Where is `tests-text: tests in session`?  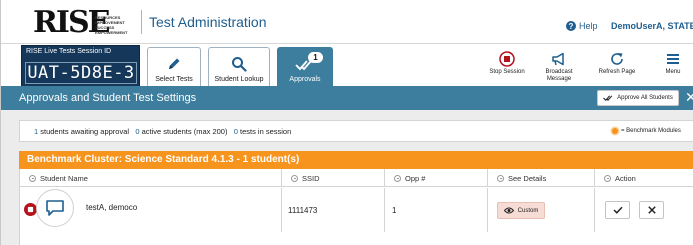 tests-text: tests in session is located at coordinates (264, 131).